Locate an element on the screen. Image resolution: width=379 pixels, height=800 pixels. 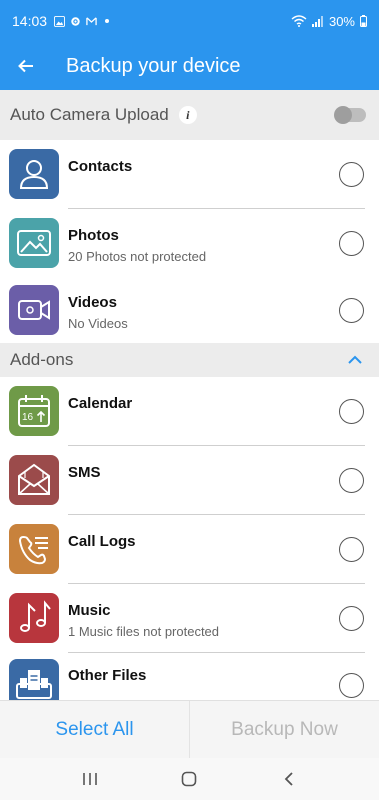
item-title: SMS is located at coordinates (84, 472).